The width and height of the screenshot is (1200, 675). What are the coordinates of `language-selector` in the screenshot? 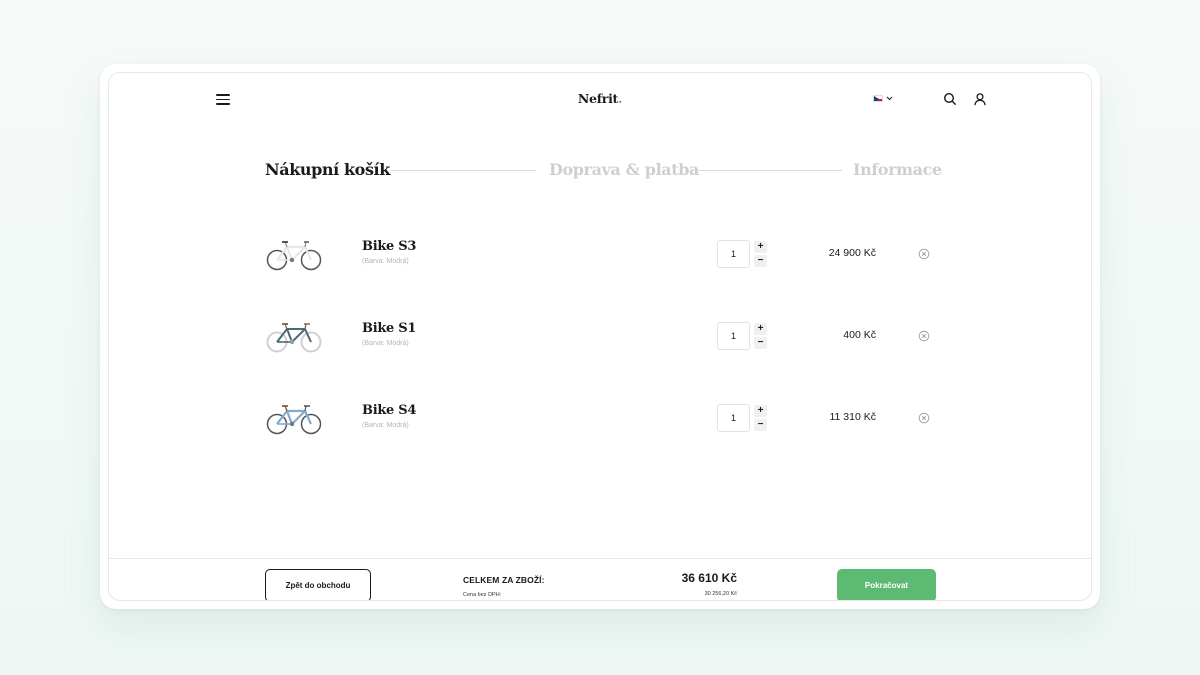 It's located at (883, 98).